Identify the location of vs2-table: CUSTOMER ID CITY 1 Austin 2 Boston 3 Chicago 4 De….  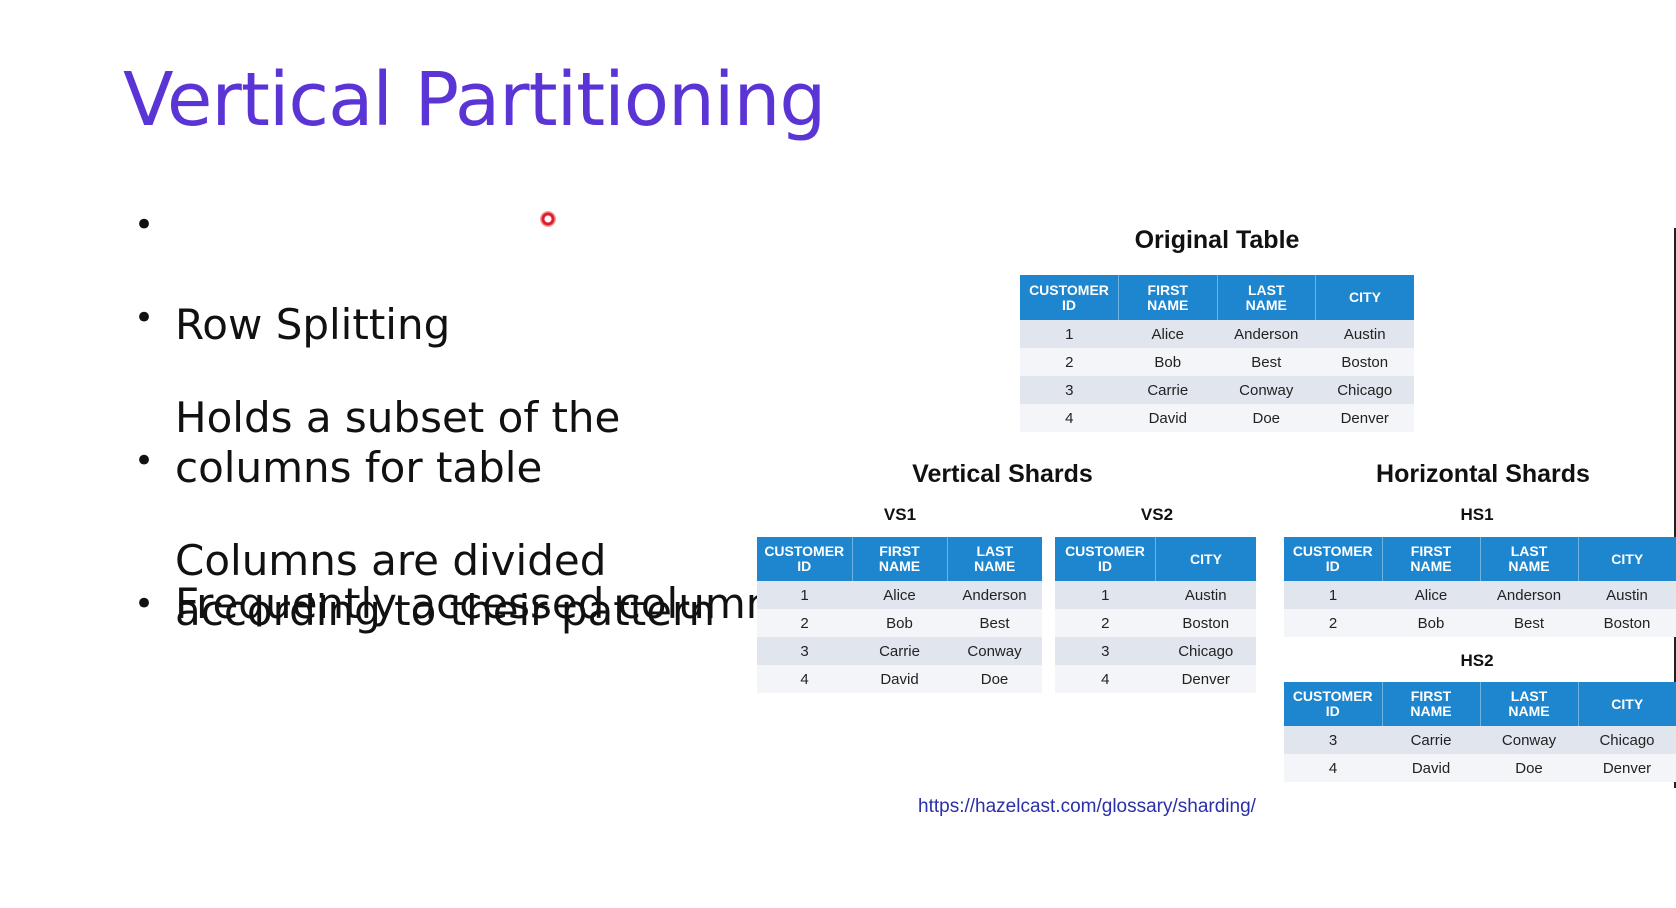
(1155, 615).